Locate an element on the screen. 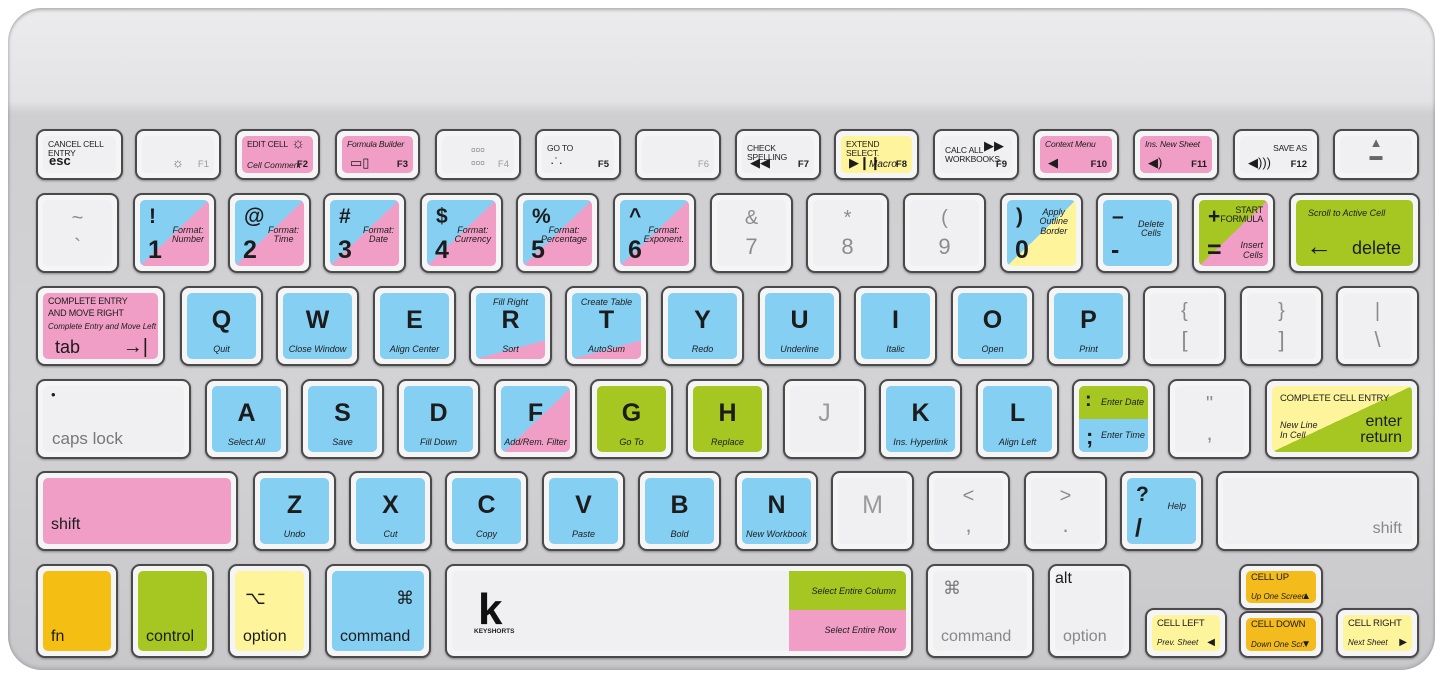 The width and height of the screenshot is (1443, 678). key-d: D Fill Down is located at coordinates (438, 419).